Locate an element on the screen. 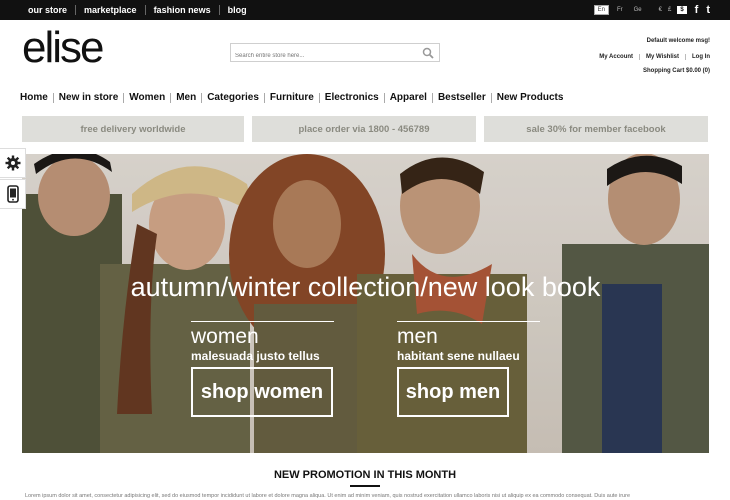 The width and height of the screenshot is (730, 500). language-ge: Ge is located at coordinates (638, 10).